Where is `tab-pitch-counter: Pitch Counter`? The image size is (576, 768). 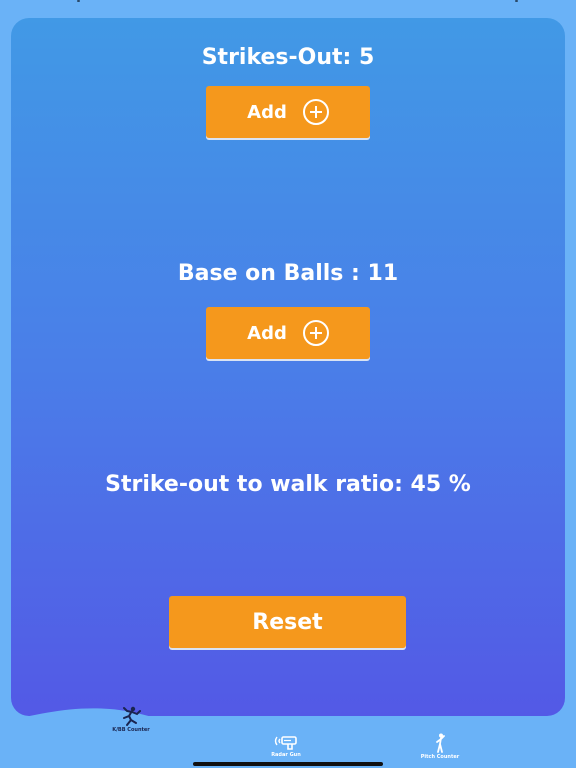
tab-pitch-counter: Pitch Counter is located at coordinates (440, 746).